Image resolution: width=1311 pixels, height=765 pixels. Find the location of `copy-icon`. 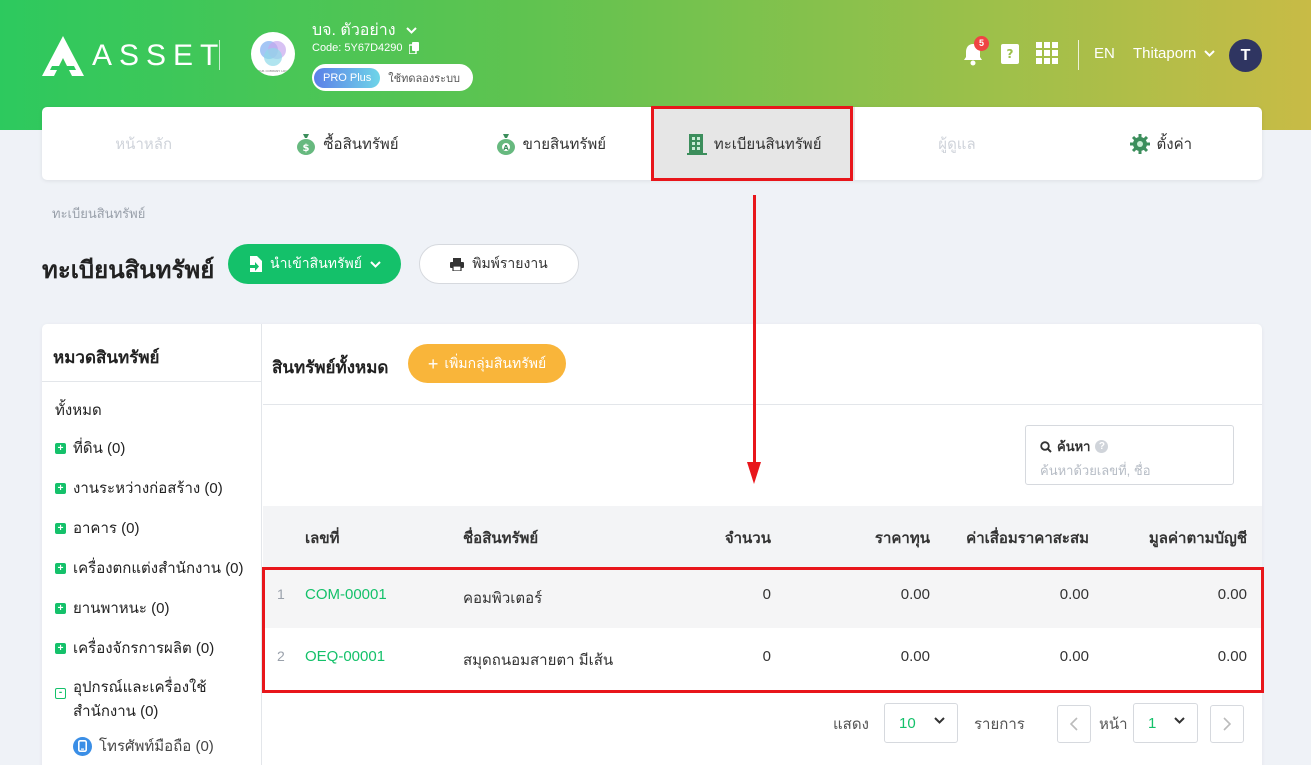

copy-icon is located at coordinates (413, 48).